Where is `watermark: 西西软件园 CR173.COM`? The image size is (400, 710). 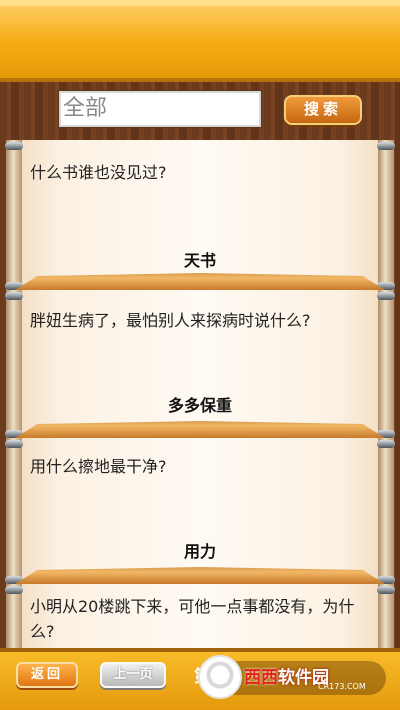
watermark: 西西软件园 CR173.COM is located at coordinates (292, 677).